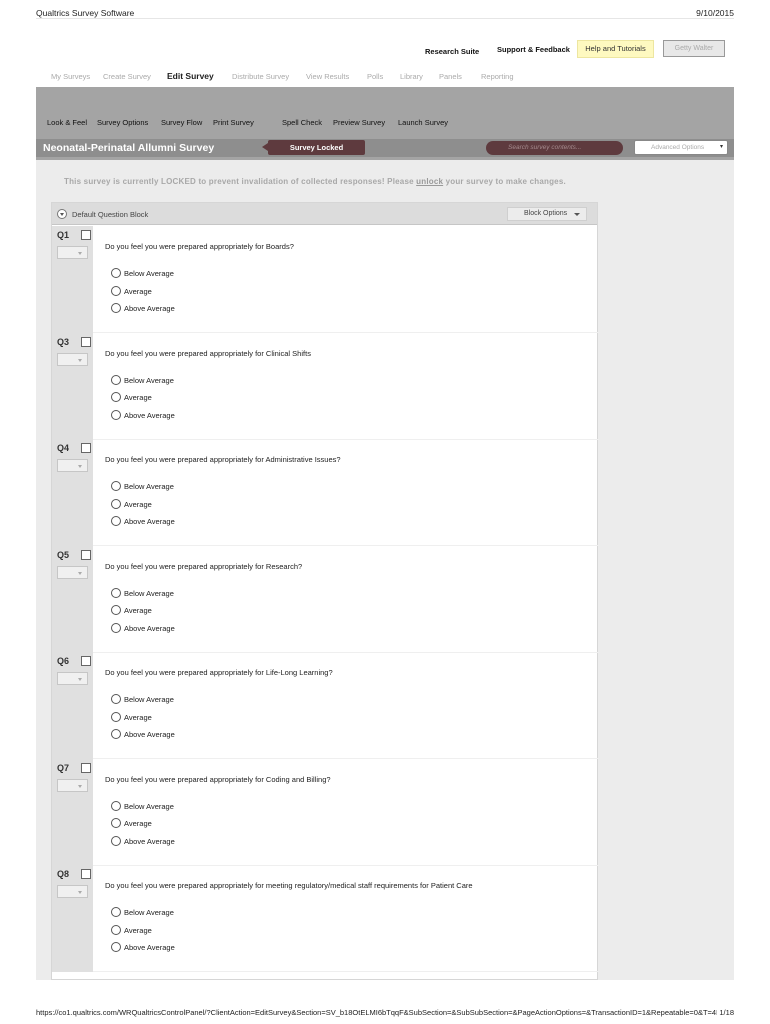 The width and height of the screenshot is (770, 1024). What do you see at coordinates (63, 767) in the screenshot?
I see `question-number: Q7` at bounding box center [63, 767].